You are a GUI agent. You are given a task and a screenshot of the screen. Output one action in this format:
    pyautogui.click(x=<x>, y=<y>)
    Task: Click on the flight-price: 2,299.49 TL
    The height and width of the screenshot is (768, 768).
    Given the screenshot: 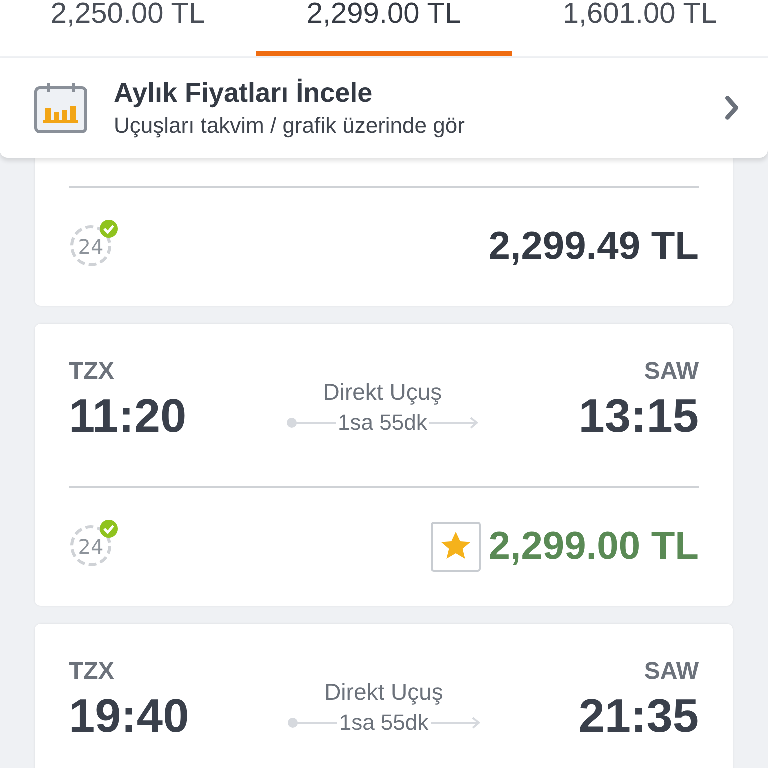 What is the action you would take?
    pyautogui.click(x=593, y=247)
    